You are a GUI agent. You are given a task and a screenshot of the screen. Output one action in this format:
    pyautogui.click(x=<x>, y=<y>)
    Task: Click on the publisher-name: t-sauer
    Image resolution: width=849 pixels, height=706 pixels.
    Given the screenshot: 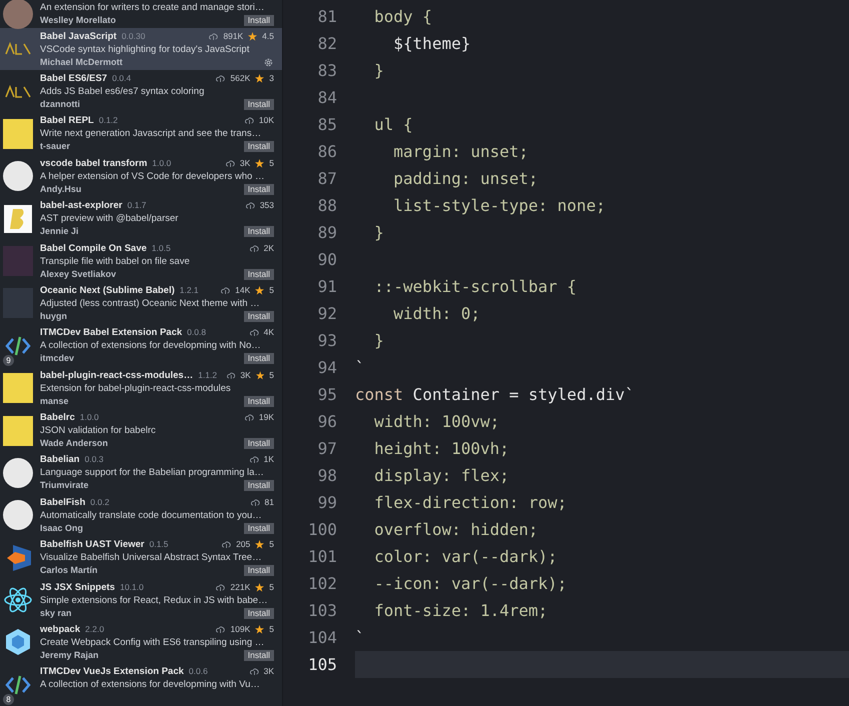 What is the action you would take?
    pyautogui.click(x=55, y=147)
    